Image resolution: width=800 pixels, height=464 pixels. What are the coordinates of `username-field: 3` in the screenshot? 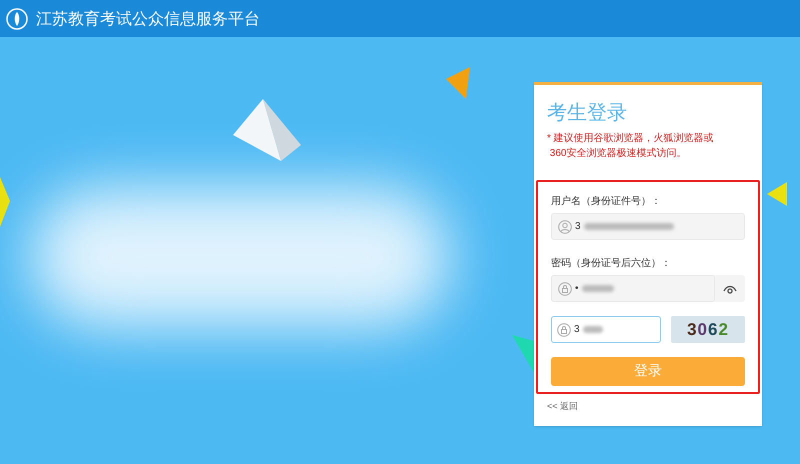 It's located at (648, 226).